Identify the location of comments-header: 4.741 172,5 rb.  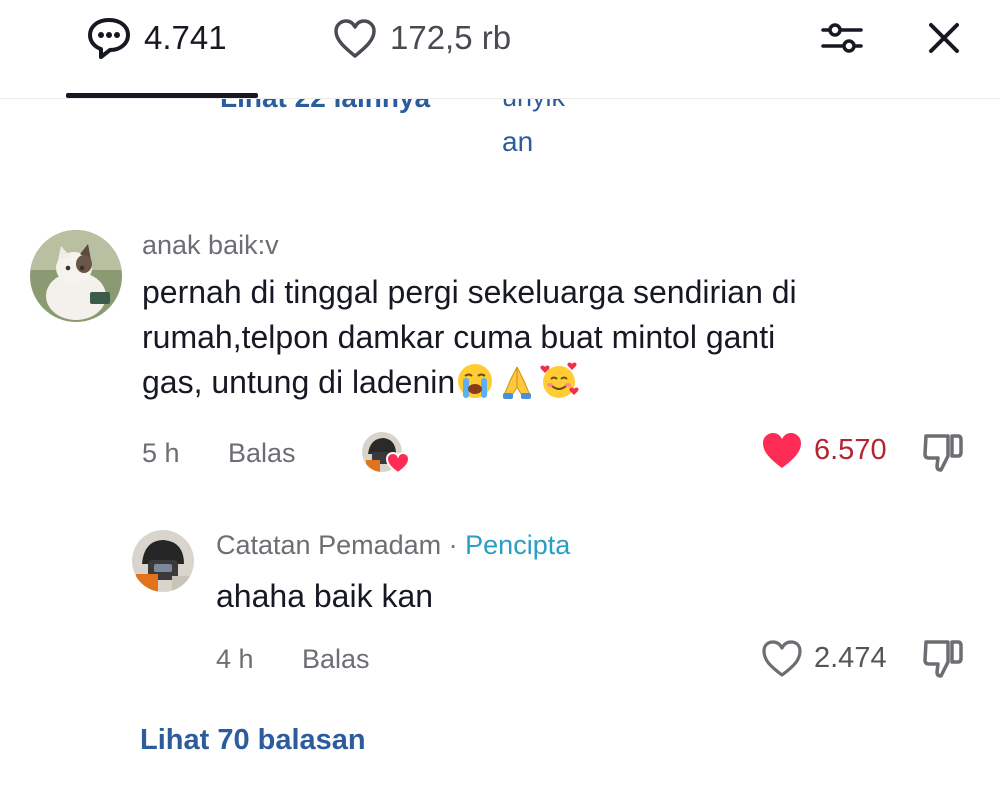
(500, 49).